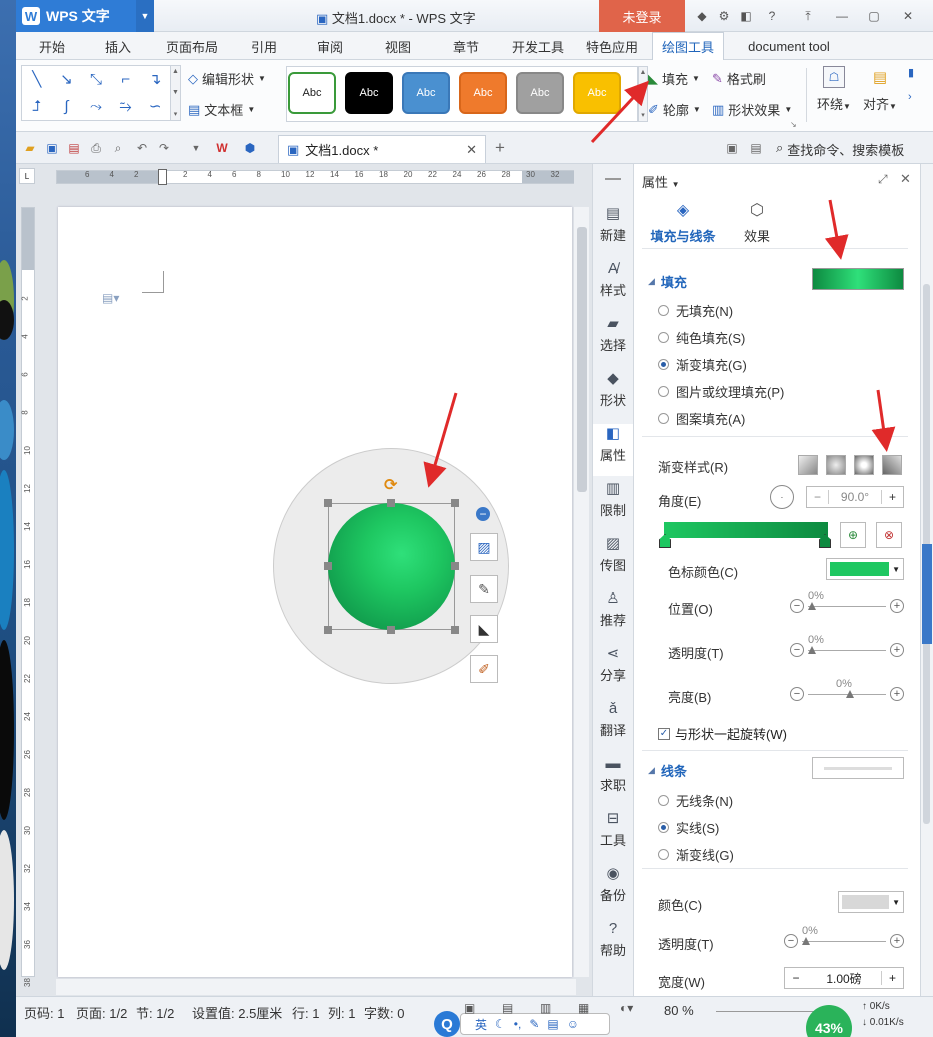  What do you see at coordinates (613, 670) in the screenshot?
I see `sidebar-item-share: ⋖ 分享` at bounding box center [613, 670].